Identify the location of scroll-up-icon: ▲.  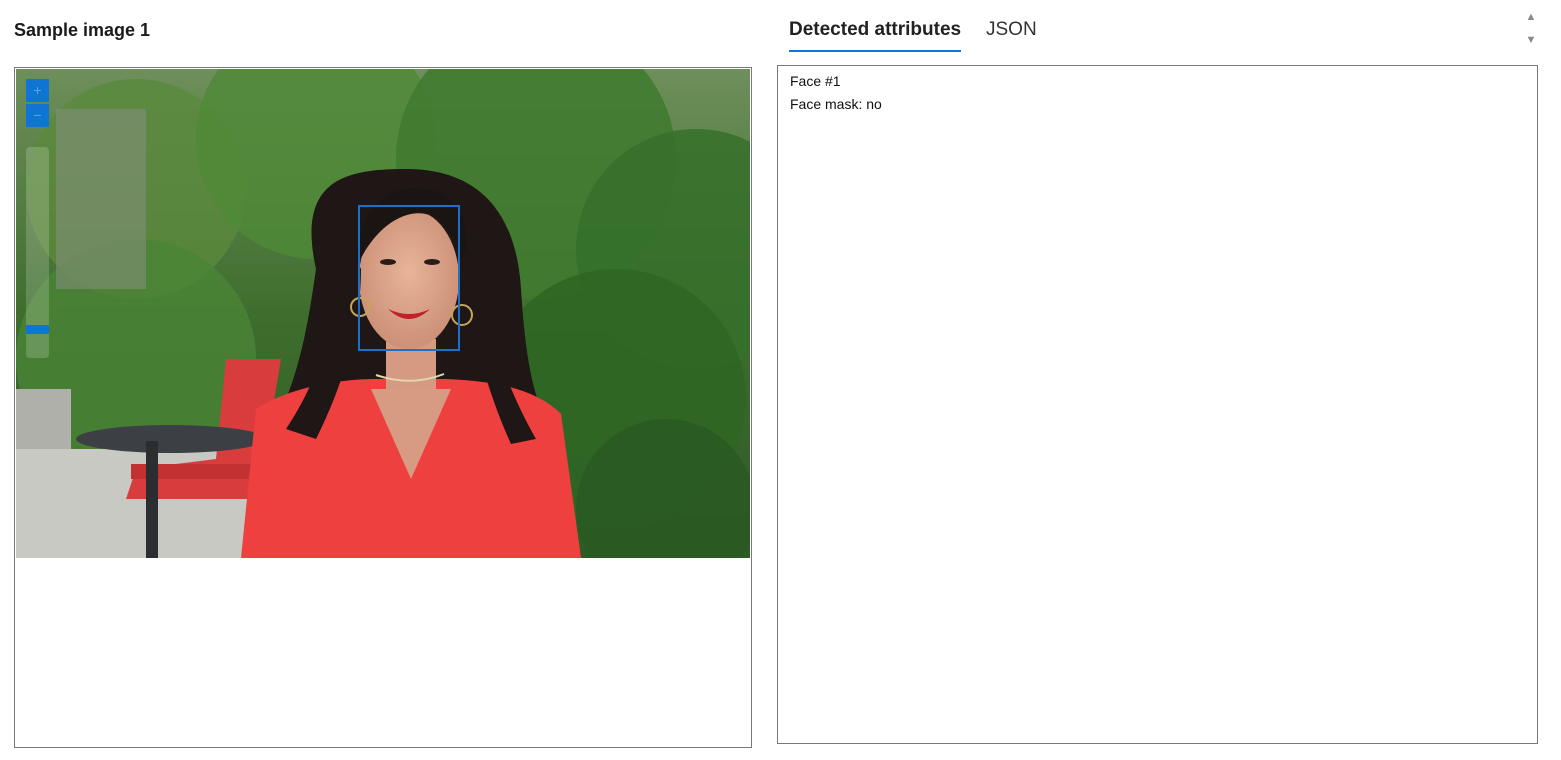
(1531, 17).